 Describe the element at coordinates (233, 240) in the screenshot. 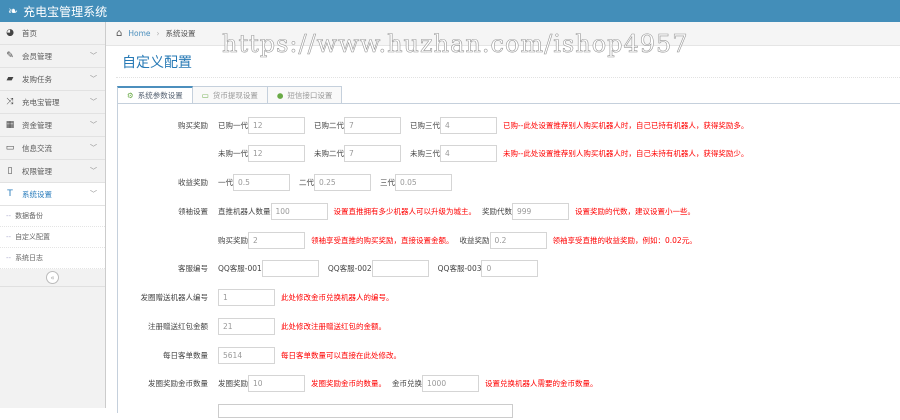

I see `input-prefix: 购买奖励` at that location.